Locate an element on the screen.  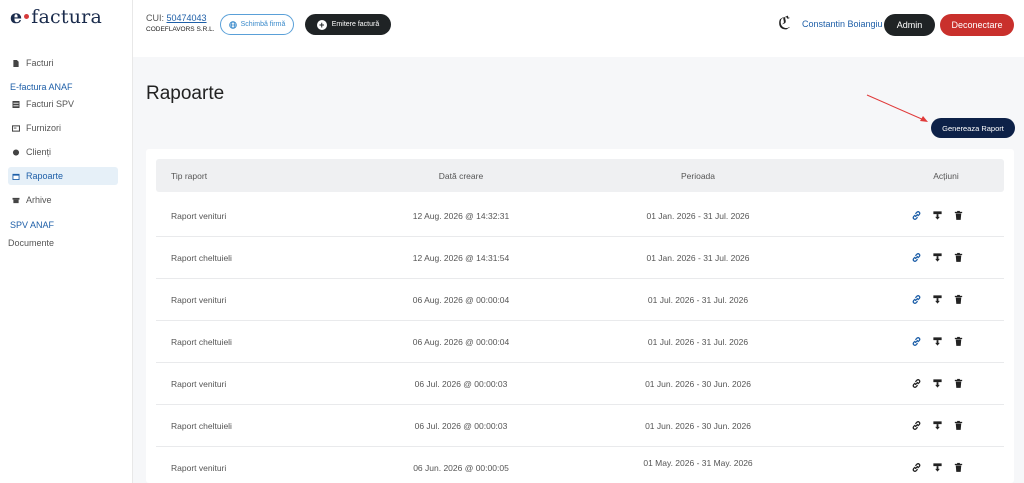
list-icon is located at coordinates (16, 104).